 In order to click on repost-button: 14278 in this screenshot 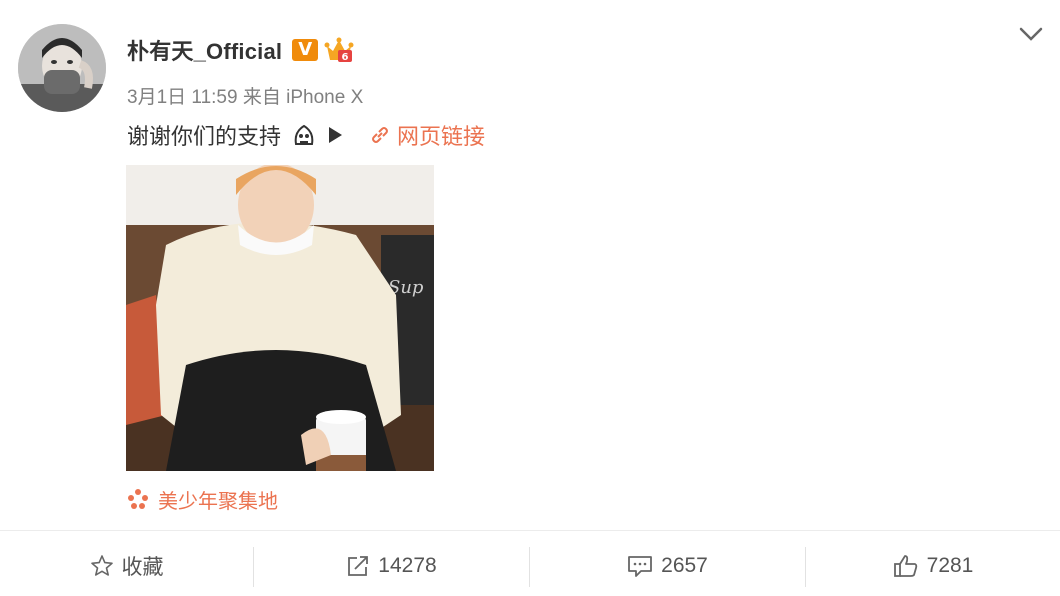, I will do `click(391, 566)`.